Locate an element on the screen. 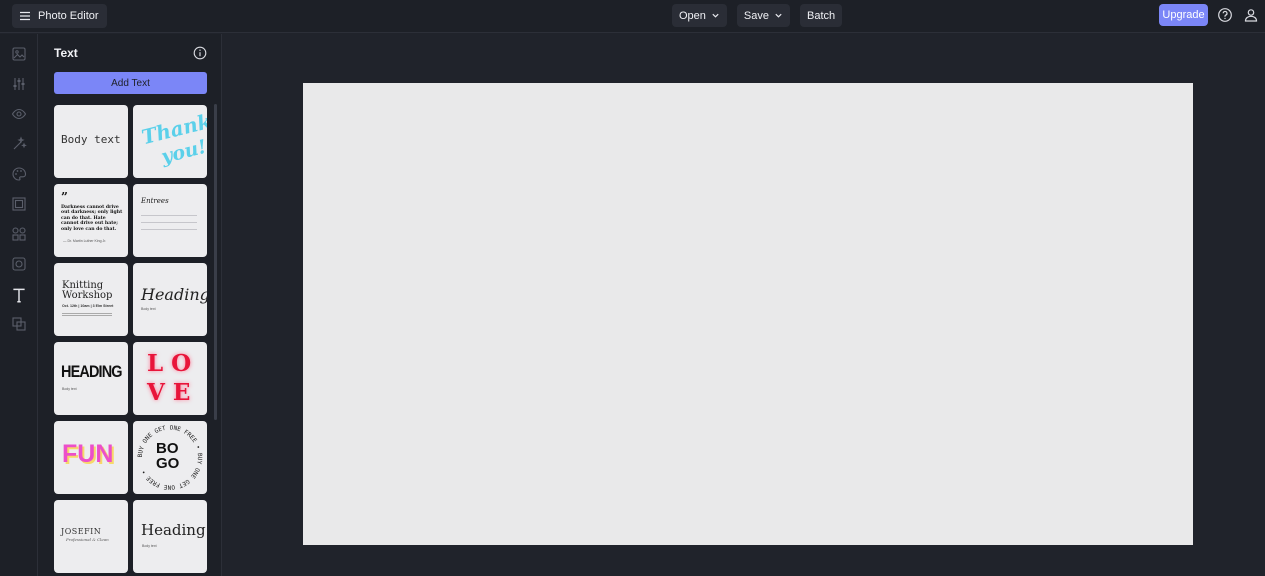 The width and height of the screenshot is (1265, 576). detail-lines is located at coordinates (87, 314).